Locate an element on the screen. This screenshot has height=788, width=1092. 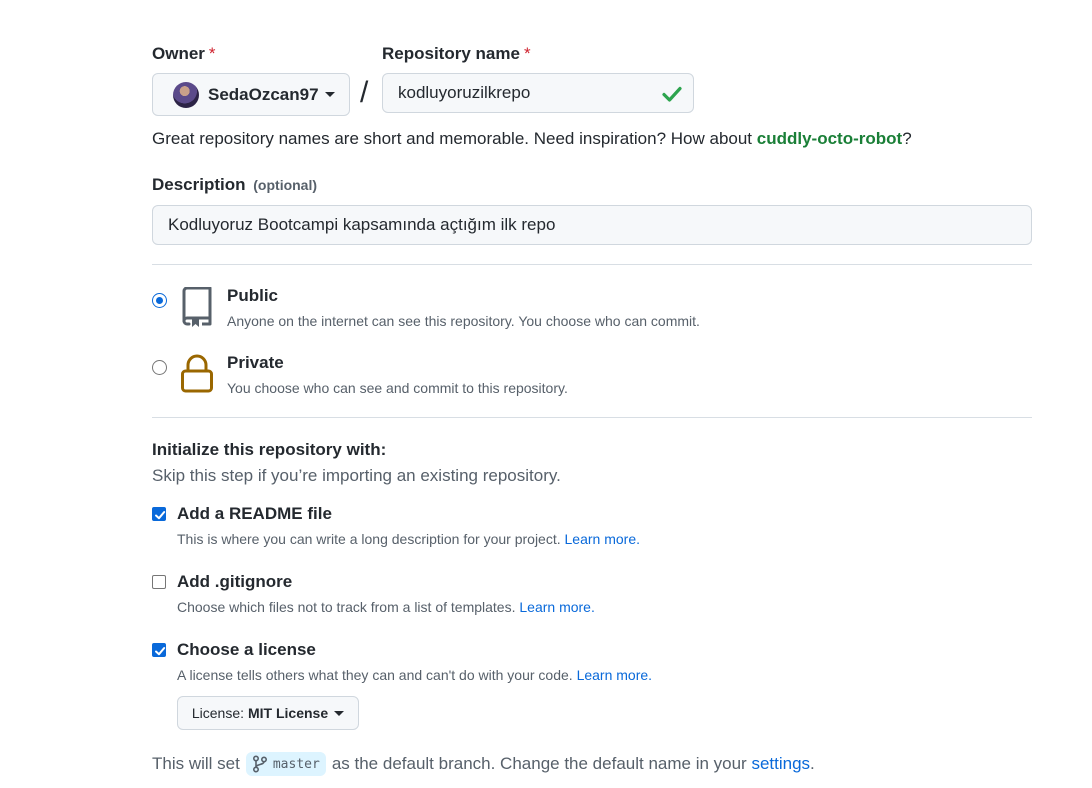
git-branch-icon is located at coordinates (259, 764).